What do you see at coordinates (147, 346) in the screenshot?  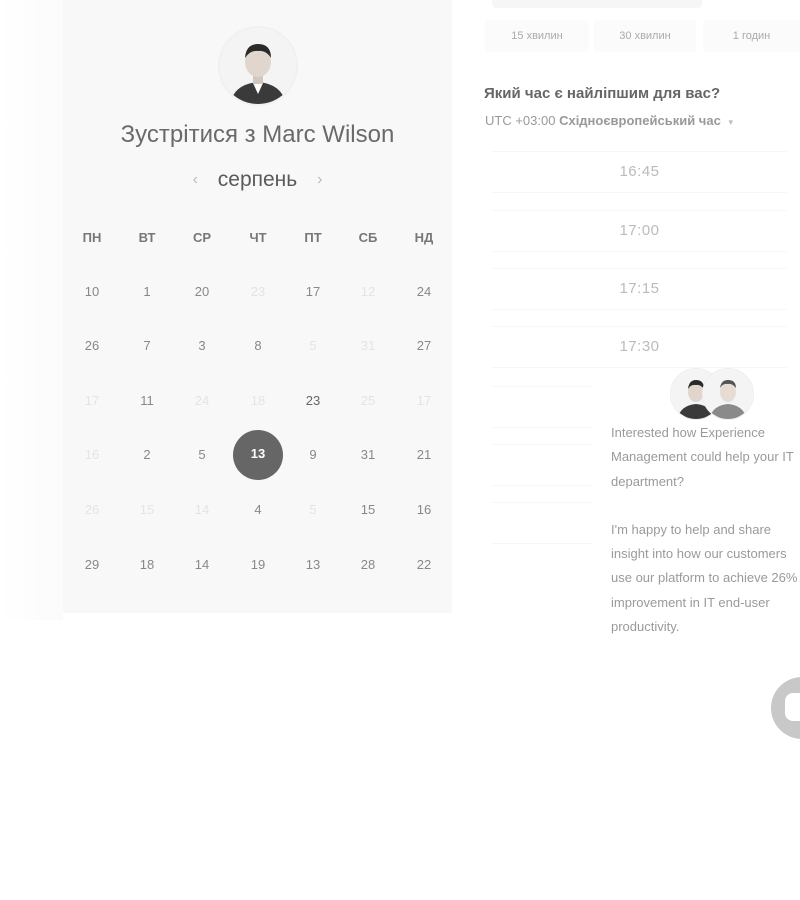 I see `calendar-day: 7` at bounding box center [147, 346].